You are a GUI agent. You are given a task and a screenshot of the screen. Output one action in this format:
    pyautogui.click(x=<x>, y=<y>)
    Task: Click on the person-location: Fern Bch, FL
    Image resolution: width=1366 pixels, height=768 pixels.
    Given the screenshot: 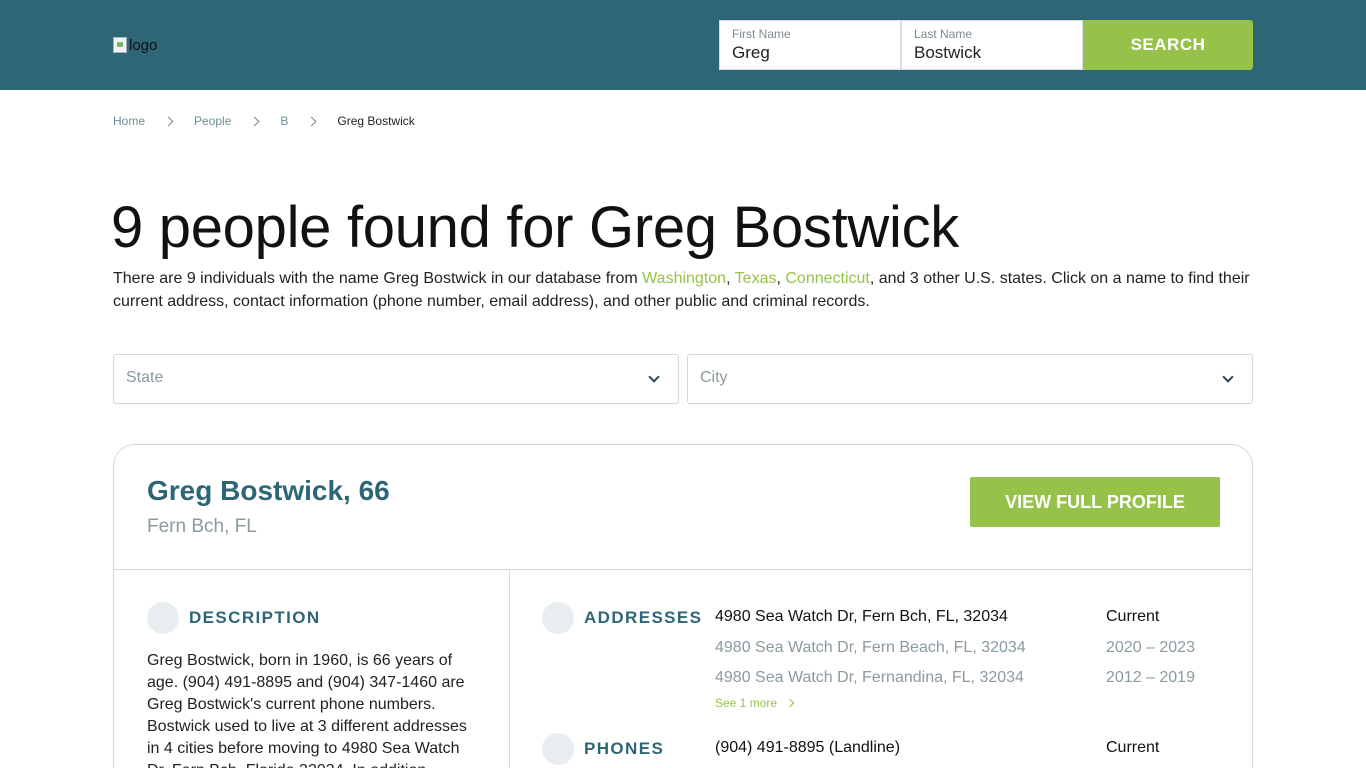 What is the action you would take?
    pyautogui.click(x=202, y=526)
    